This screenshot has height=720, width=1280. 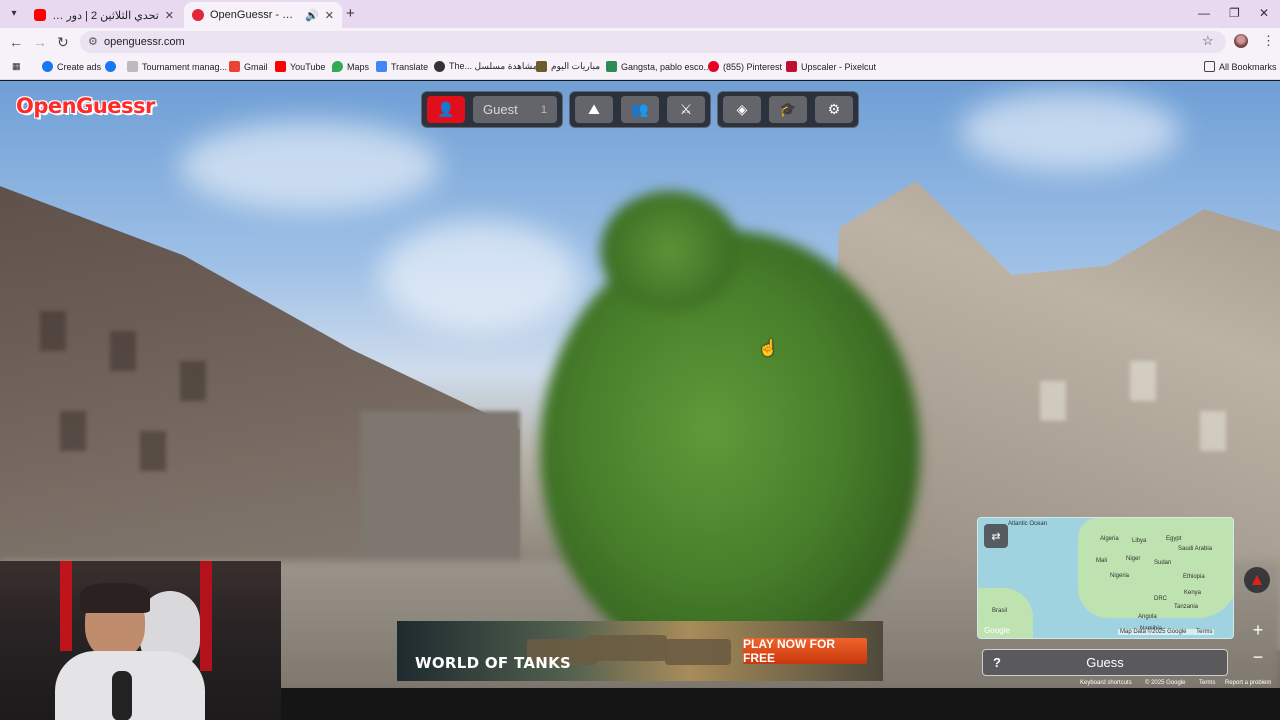 What do you see at coordinates (1248, 683) in the screenshot?
I see `report-problem-link: Report a problem` at bounding box center [1248, 683].